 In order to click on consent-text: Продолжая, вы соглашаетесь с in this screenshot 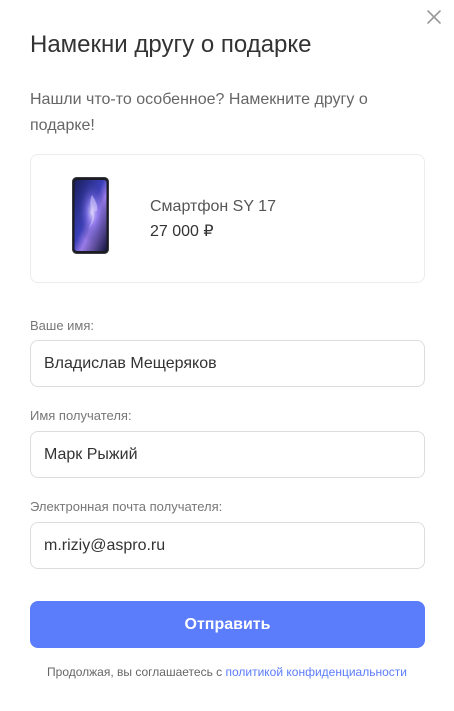, I will do `click(136, 672)`.